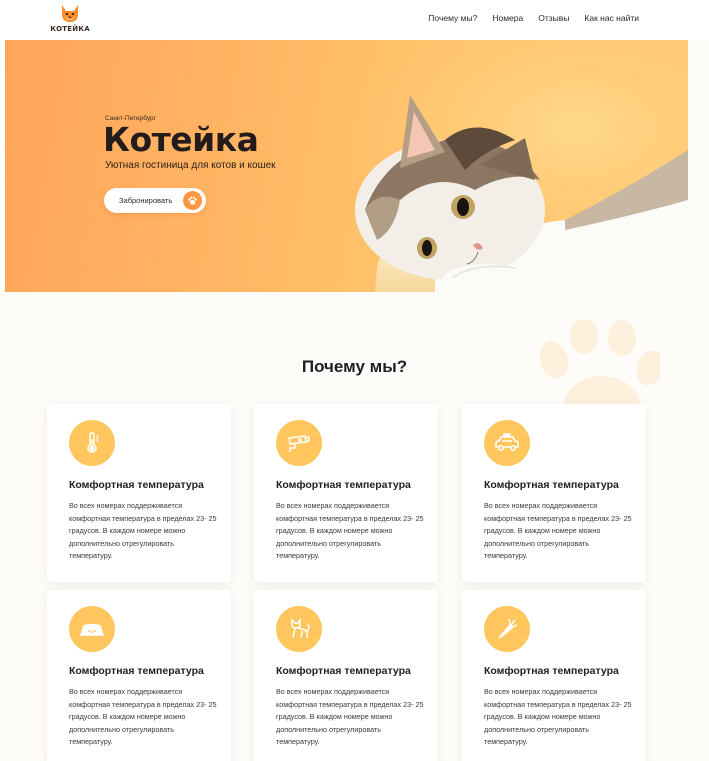 Image resolution: width=709 pixels, height=761 pixels. I want to click on why-us-title: Почему мы?, so click(354, 366).